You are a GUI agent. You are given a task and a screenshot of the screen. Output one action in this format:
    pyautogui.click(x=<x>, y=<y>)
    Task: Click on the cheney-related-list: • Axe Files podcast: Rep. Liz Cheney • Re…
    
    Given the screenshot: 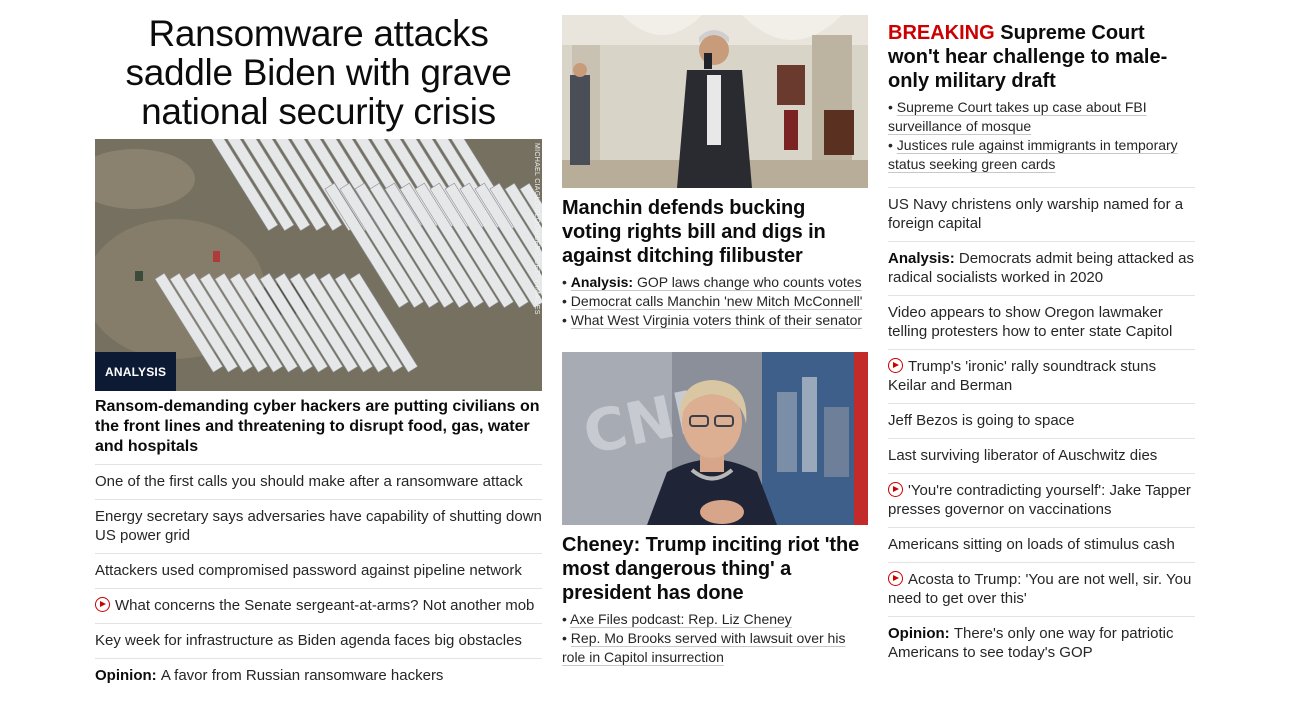 What is the action you would take?
    pyautogui.click(x=715, y=638)
    